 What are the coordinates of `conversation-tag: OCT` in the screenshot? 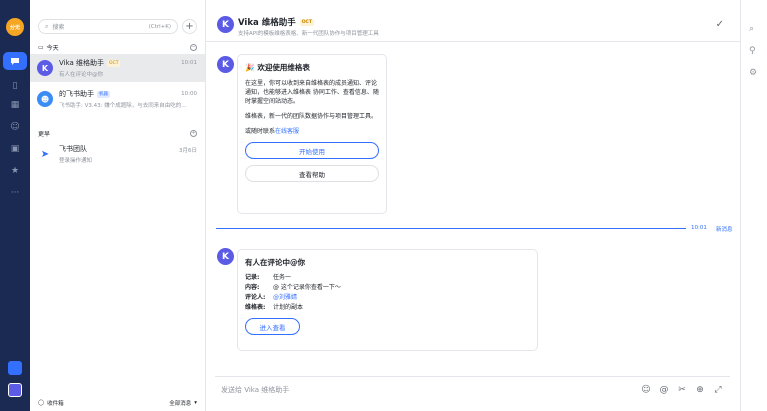 It's located at (114, 63).